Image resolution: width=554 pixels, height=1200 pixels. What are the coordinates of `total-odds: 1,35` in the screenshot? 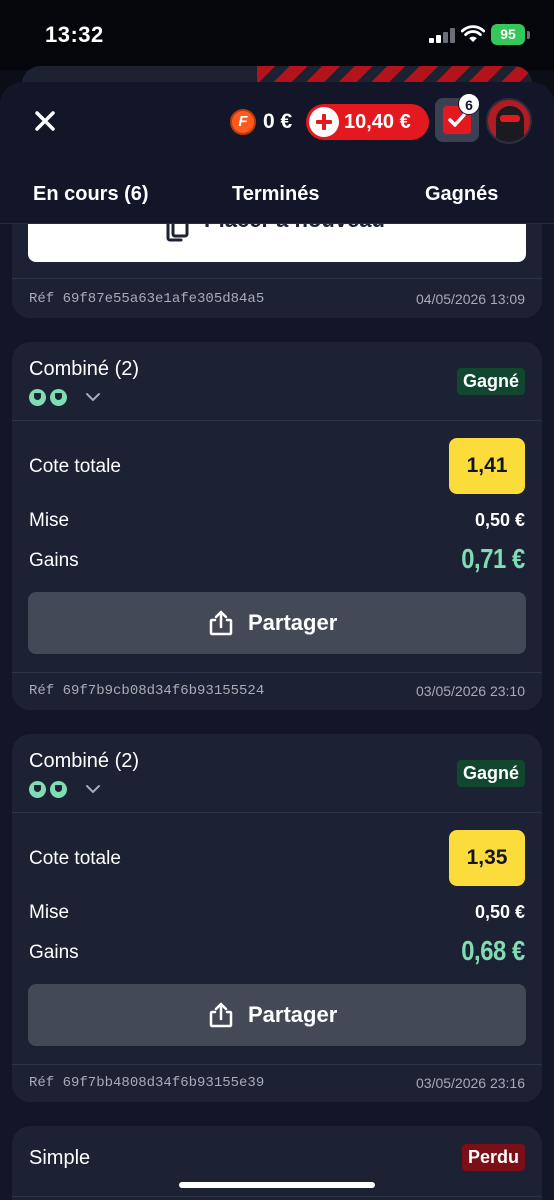 It's located at (487, 858).